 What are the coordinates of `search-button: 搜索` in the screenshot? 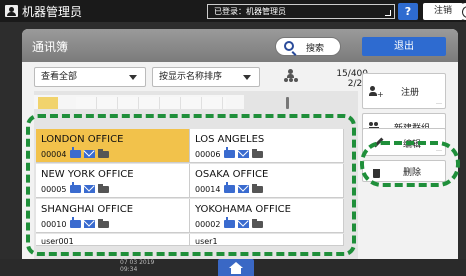 It's located at (308, 46).